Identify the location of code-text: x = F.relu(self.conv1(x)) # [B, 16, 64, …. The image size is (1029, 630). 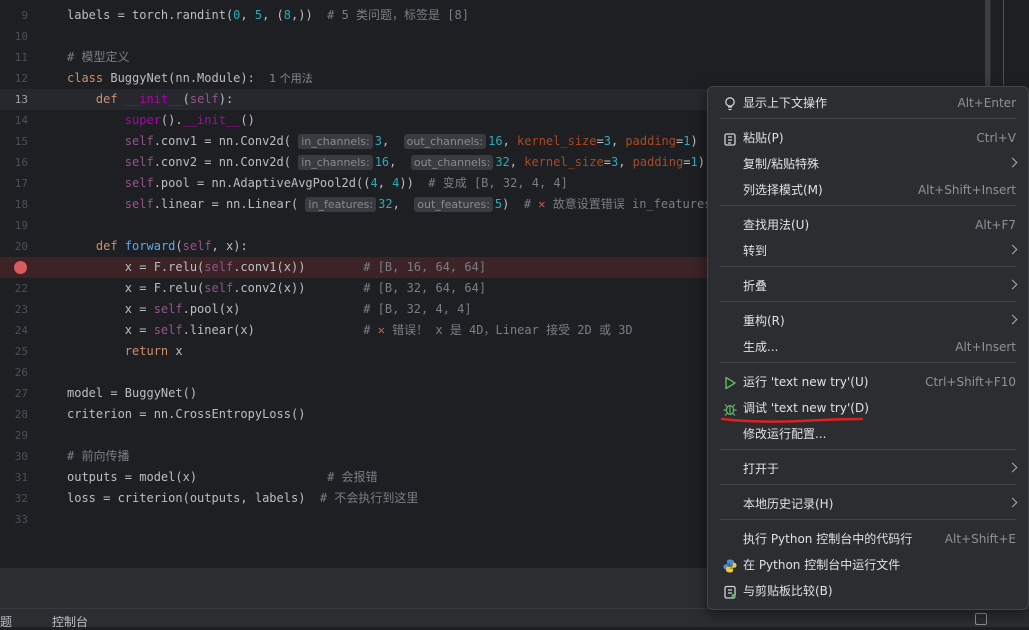
(277, 267).